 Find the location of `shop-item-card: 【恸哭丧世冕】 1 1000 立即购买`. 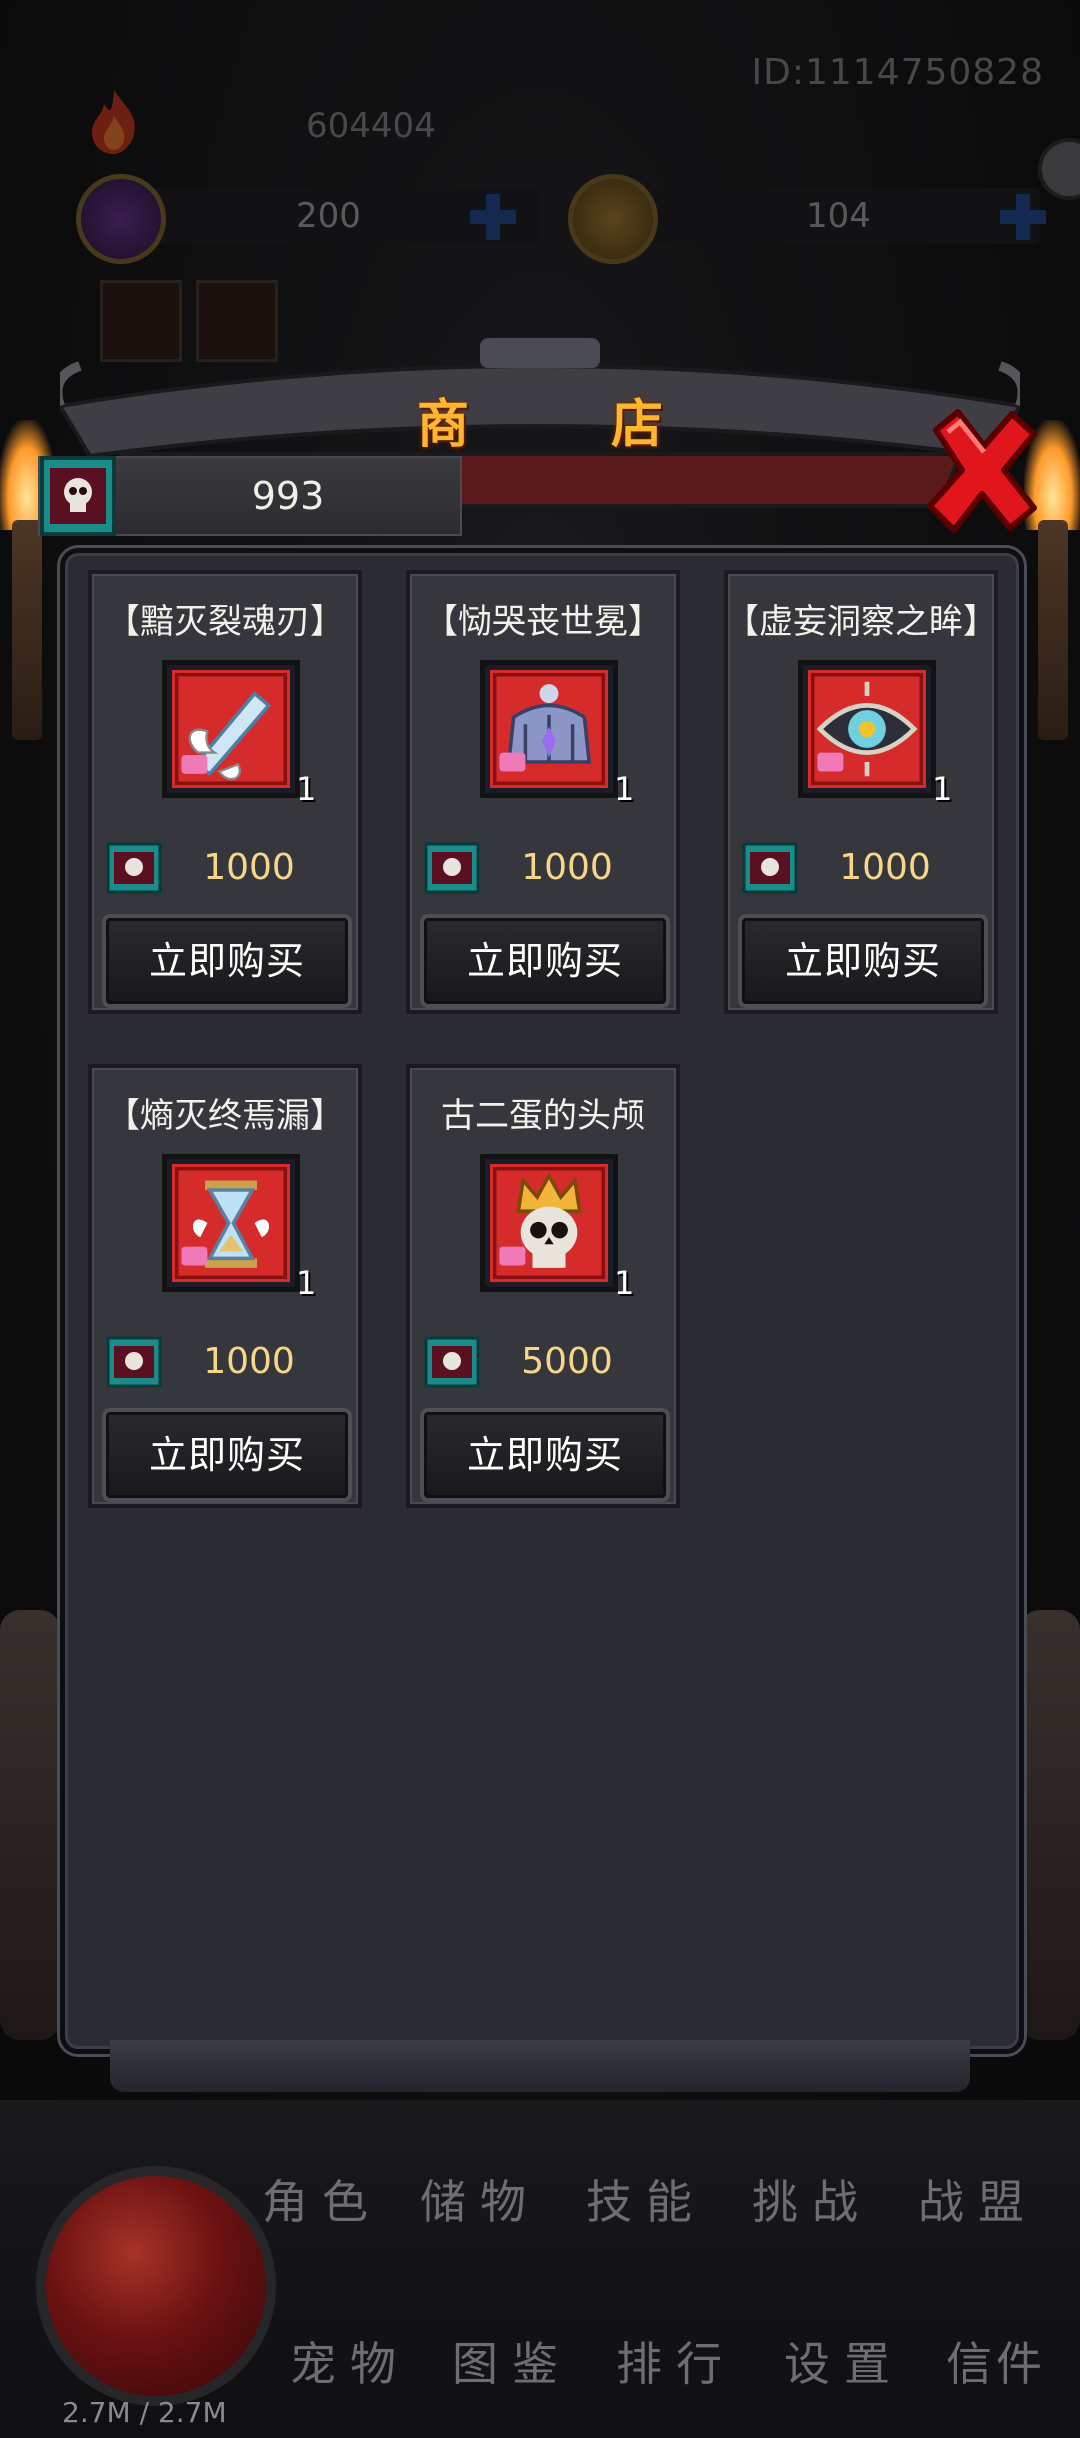

shop-item-card: 【恸哭丧世冕】 1 1000 立即购买 is located at coordinates (543, 792).